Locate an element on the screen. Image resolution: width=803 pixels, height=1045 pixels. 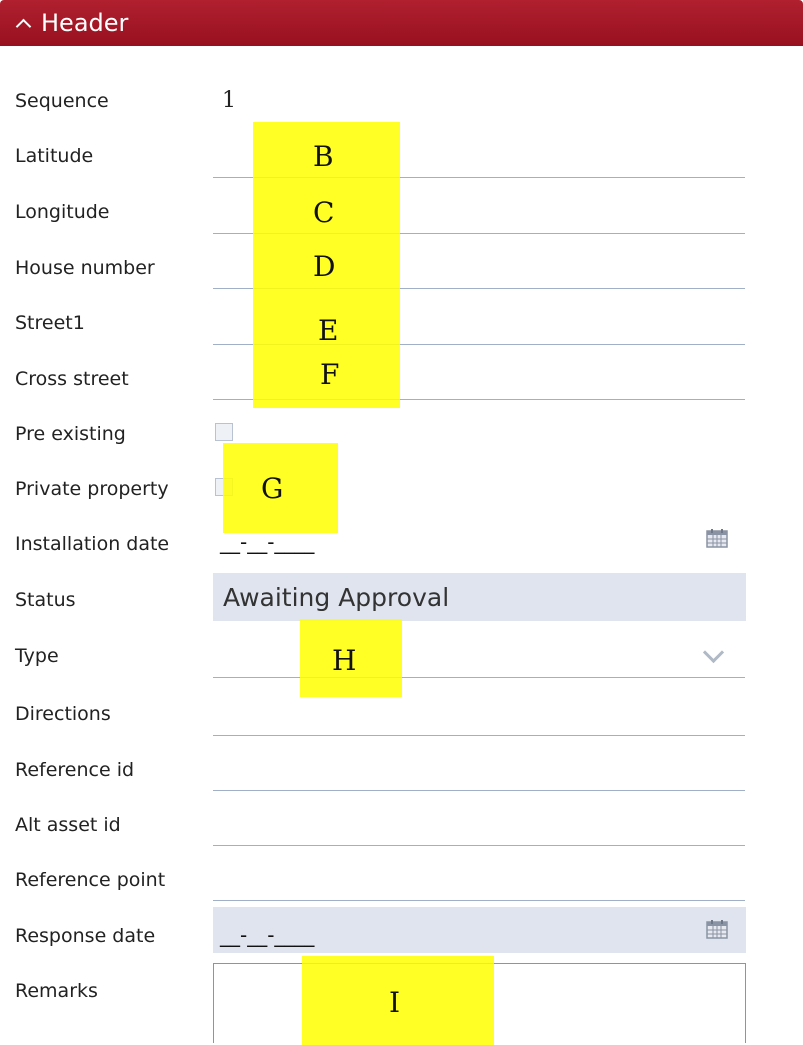
installation-date-label: Installation date is located at coordinates (92, 544).